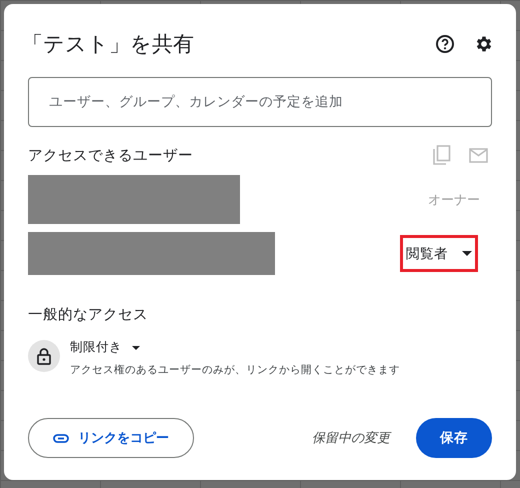 The width and height of the screenshot is (520, 488). Describe the element at coordinates (105, 347) in the screenshot. I see `access-dropdown: 制限付き` at that location.